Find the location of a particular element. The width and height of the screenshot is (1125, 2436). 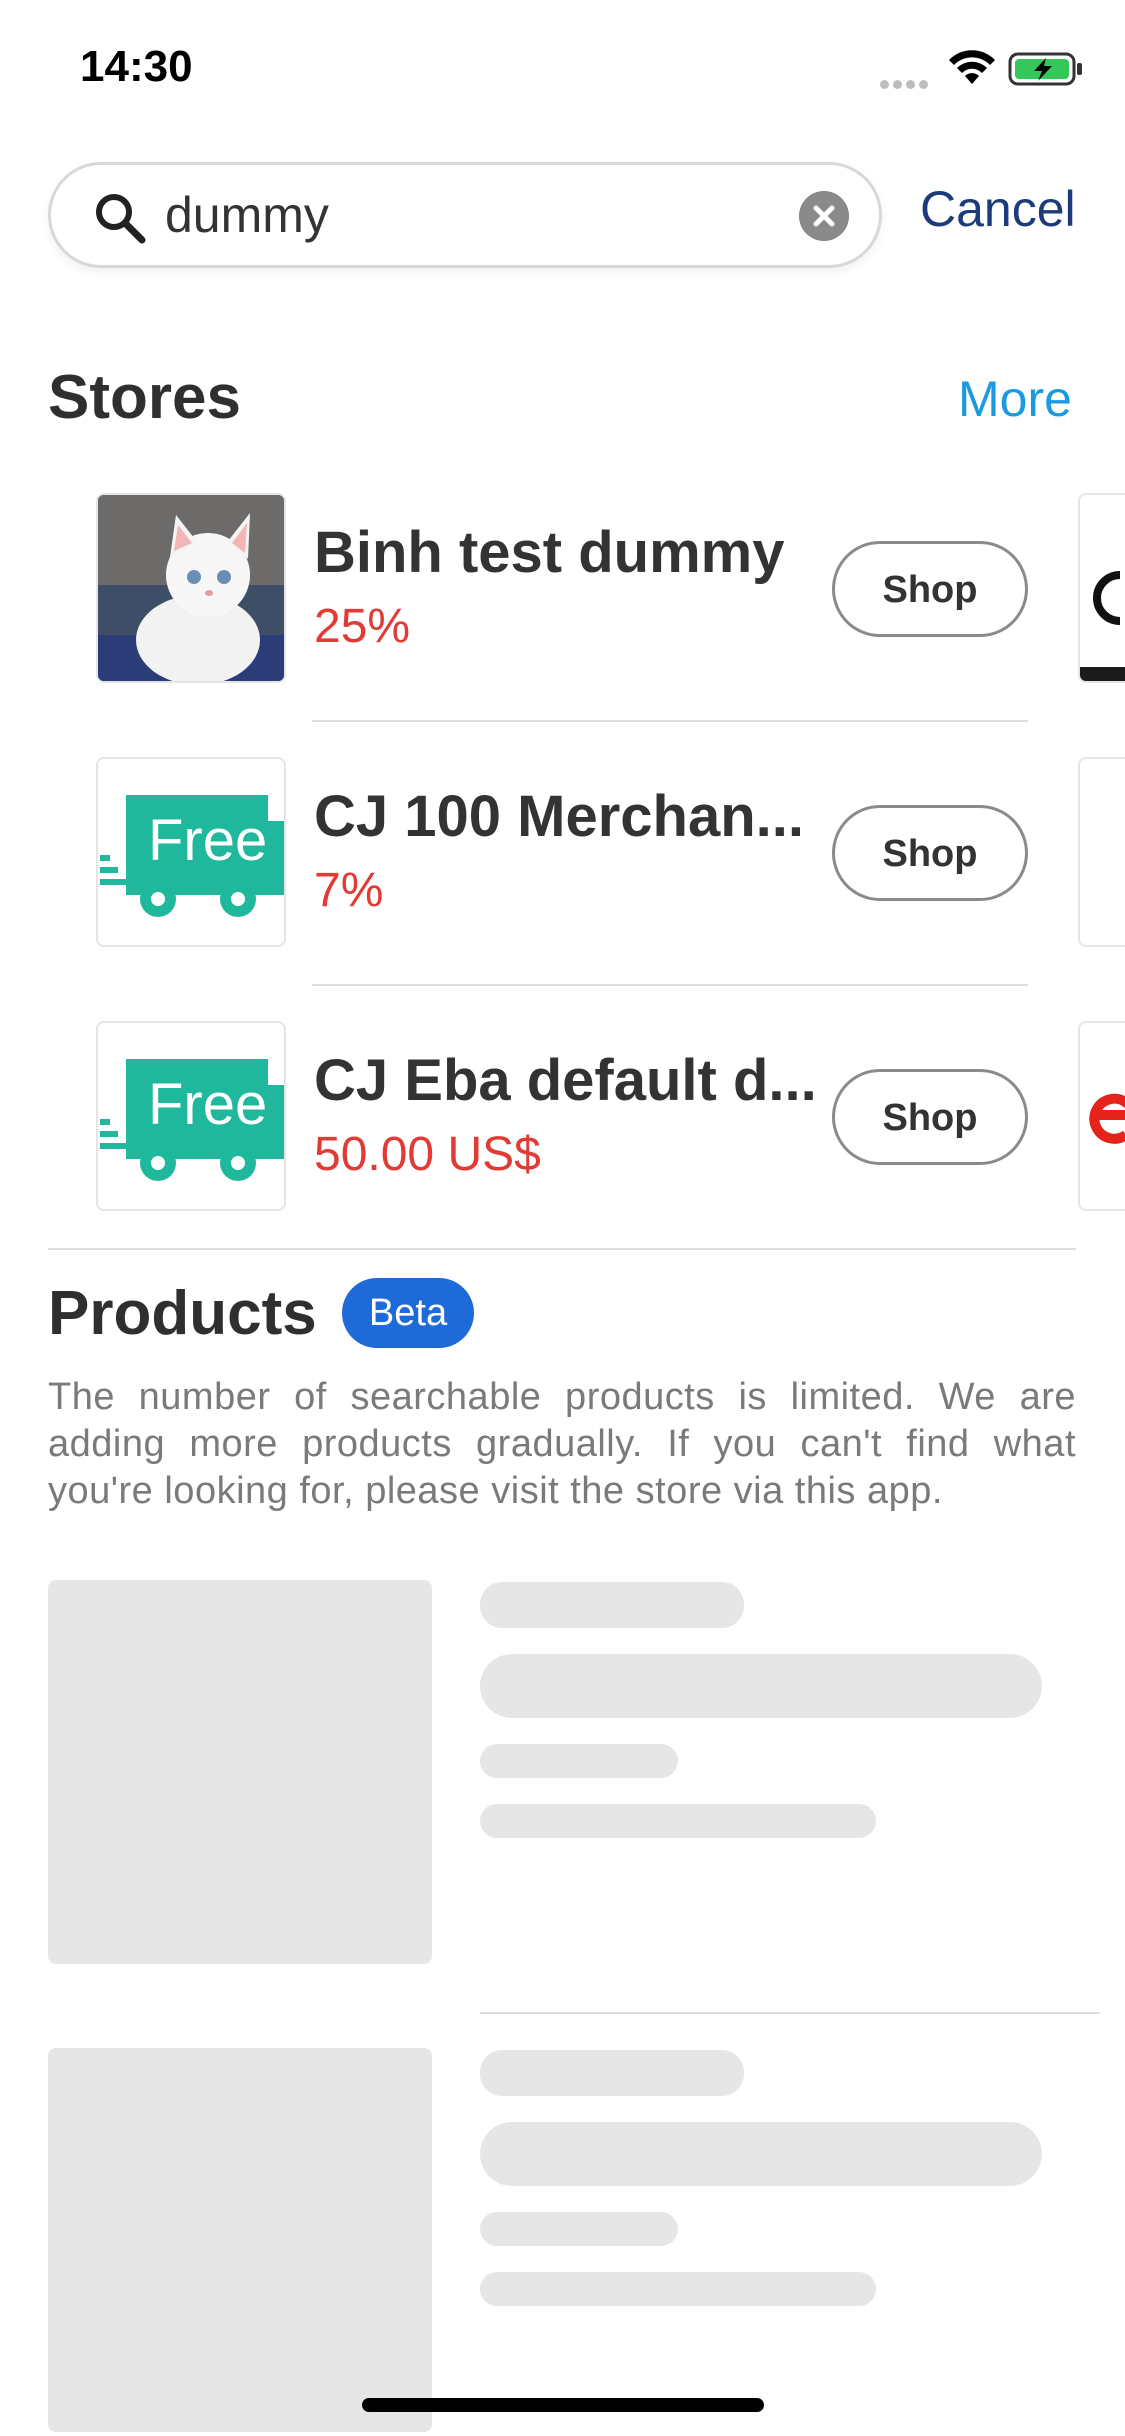

section-divider is located at coordinates (562, 1249).